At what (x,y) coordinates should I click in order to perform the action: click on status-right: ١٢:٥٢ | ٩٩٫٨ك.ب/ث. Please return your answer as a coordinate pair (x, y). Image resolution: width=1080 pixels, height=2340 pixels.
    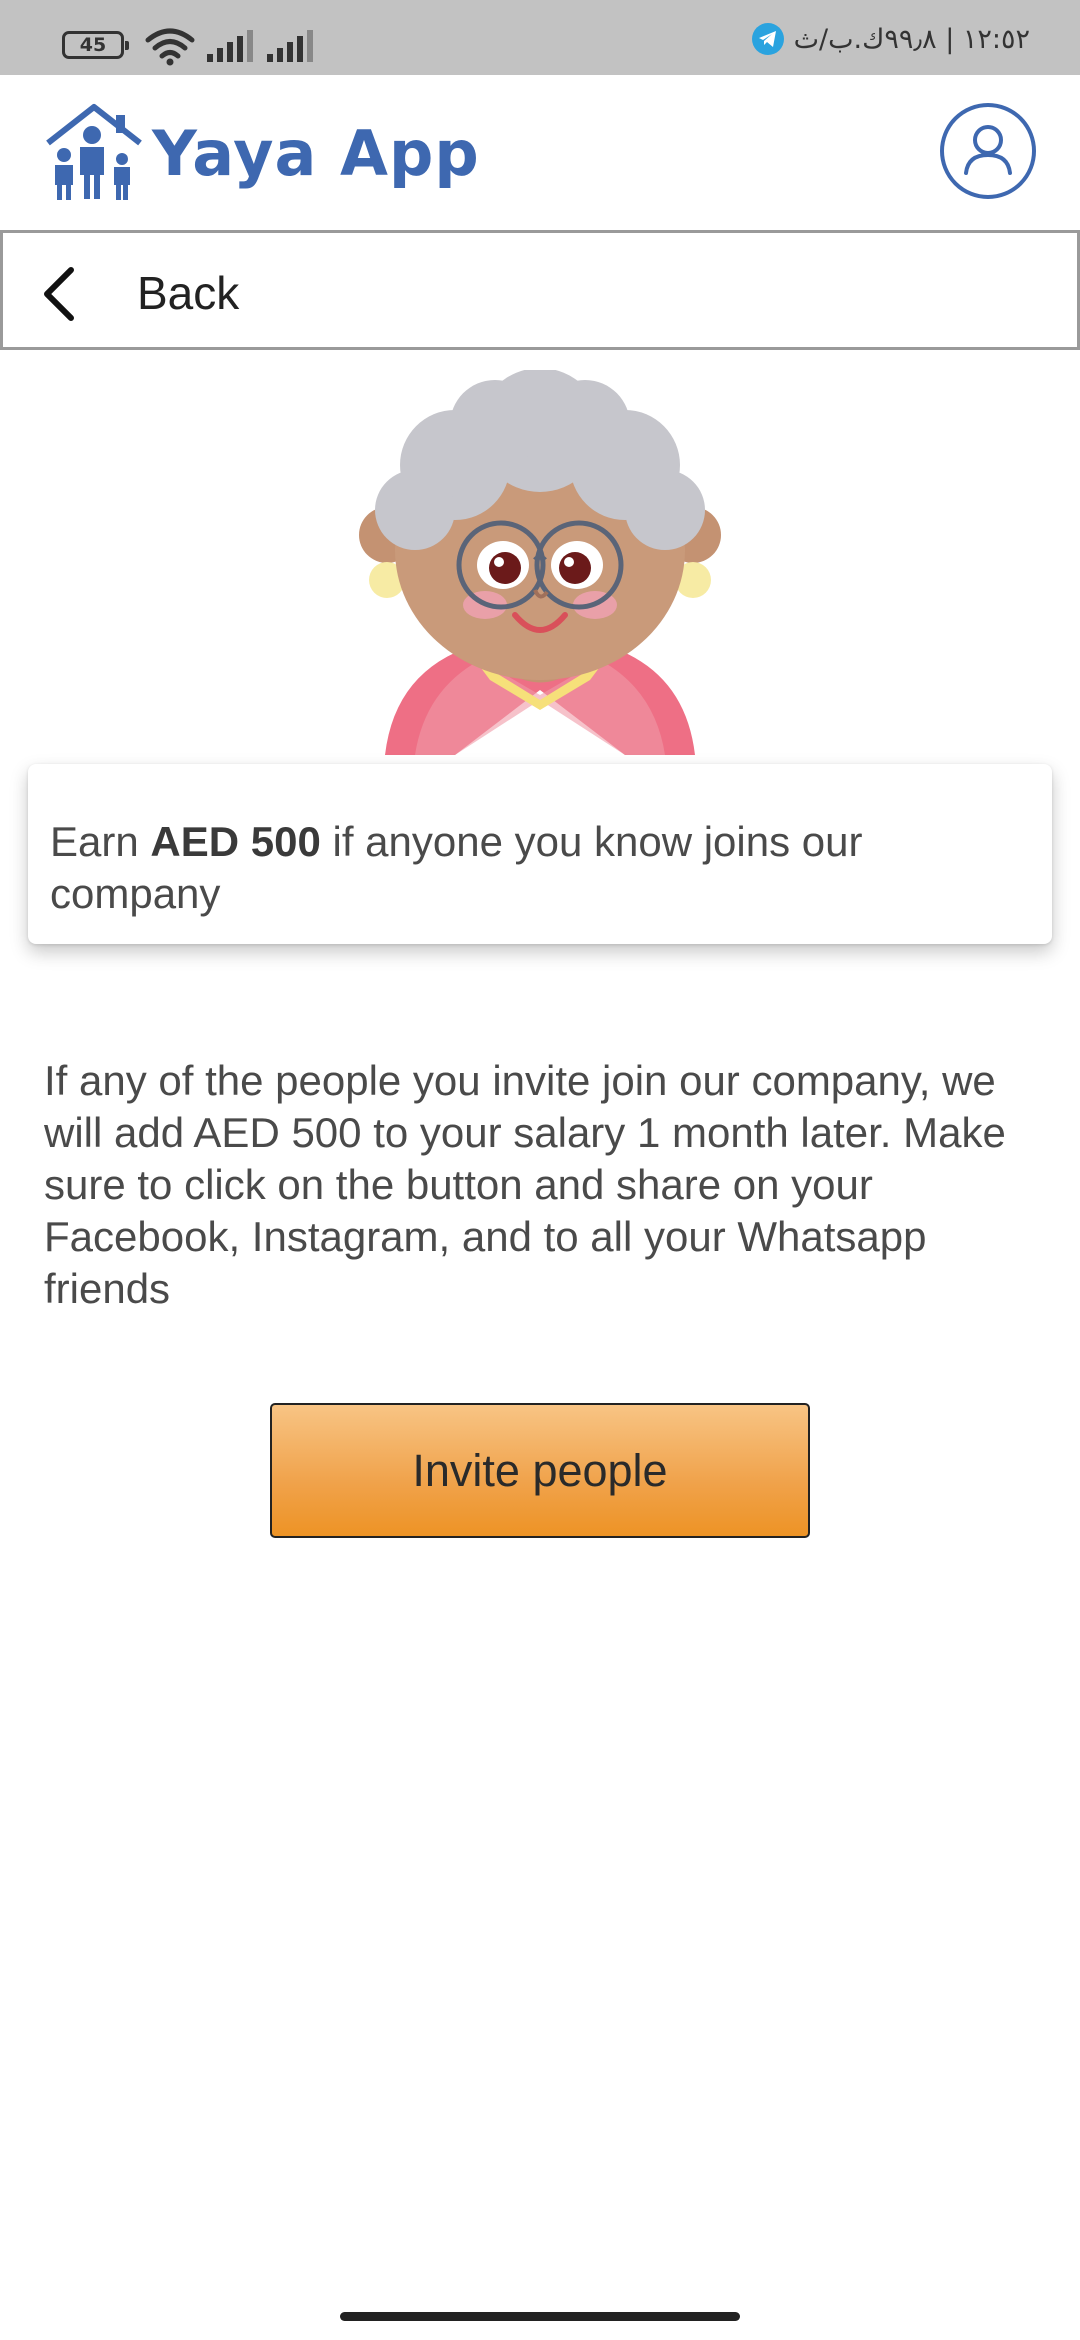
    Looking at the image, I should click on (890, 39).